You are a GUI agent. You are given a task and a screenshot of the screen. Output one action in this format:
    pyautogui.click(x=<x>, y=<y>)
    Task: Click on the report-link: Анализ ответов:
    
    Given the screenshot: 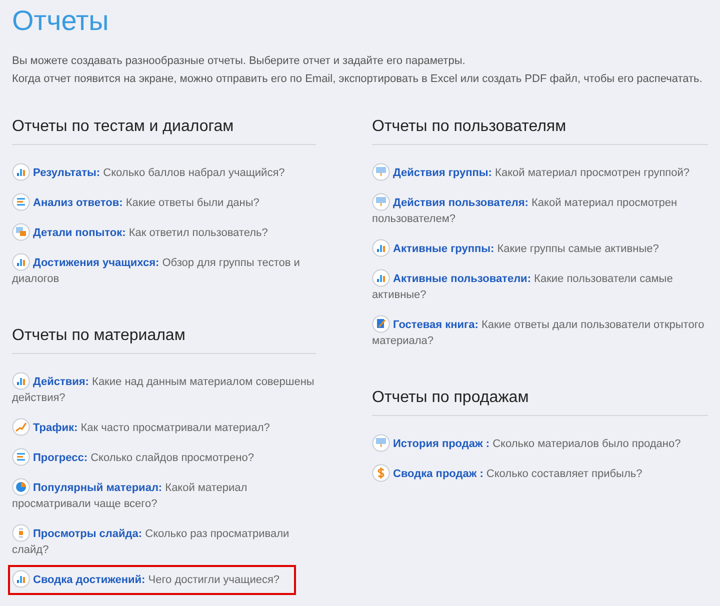 What is the action you would take?
    pyautogui.click(x=78, y=203)
    